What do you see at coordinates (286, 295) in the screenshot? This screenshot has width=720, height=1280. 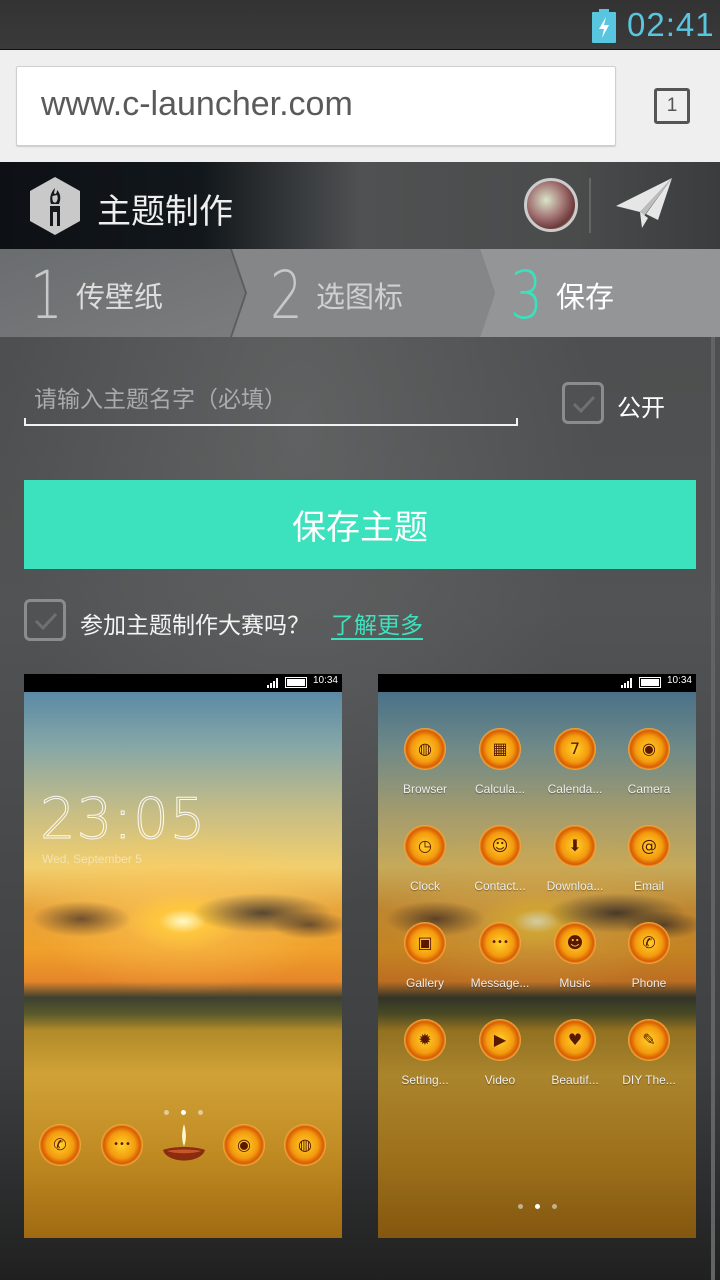 I see `step-number: 2` at bounding box center [286, 295].